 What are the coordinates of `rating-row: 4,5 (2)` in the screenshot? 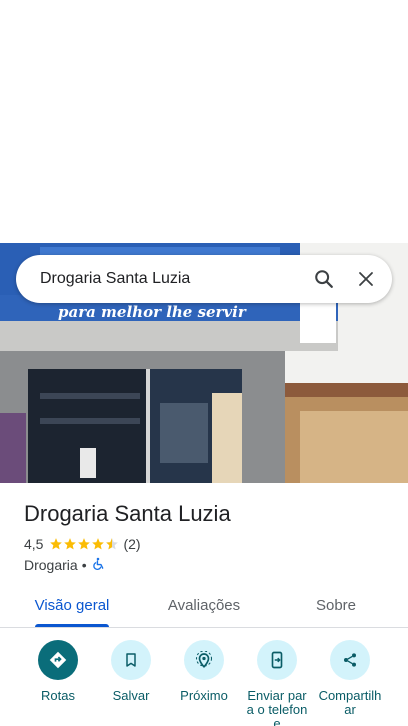 It's located at (209, 544).